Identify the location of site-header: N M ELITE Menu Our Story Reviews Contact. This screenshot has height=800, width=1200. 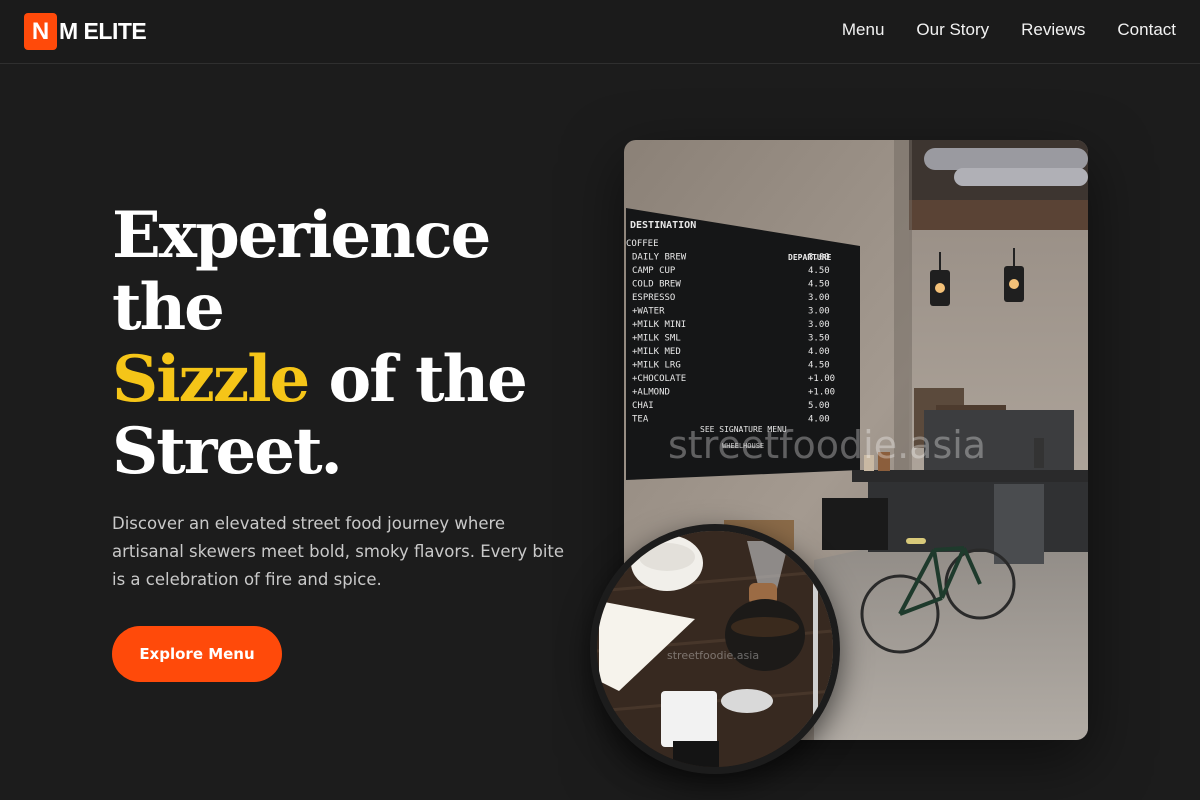
(600, 32).